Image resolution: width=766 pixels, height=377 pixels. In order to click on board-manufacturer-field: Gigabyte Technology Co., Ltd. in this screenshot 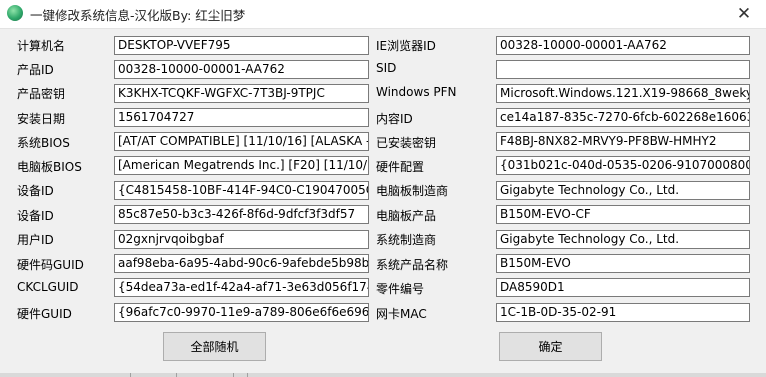, I will do `click(623, 190)`.